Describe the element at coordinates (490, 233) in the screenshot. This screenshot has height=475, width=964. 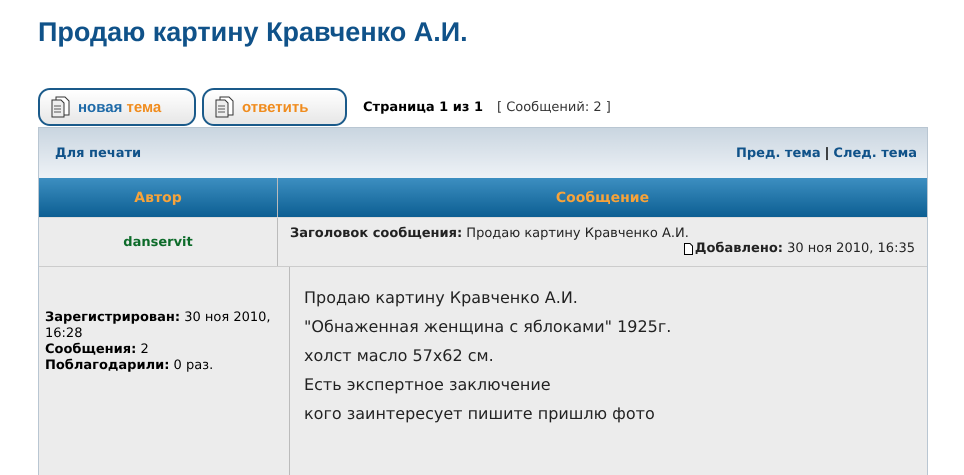
I see `post-subject: Заголовок сообщения: Продаю картину Кравченко А.И.` at that location.